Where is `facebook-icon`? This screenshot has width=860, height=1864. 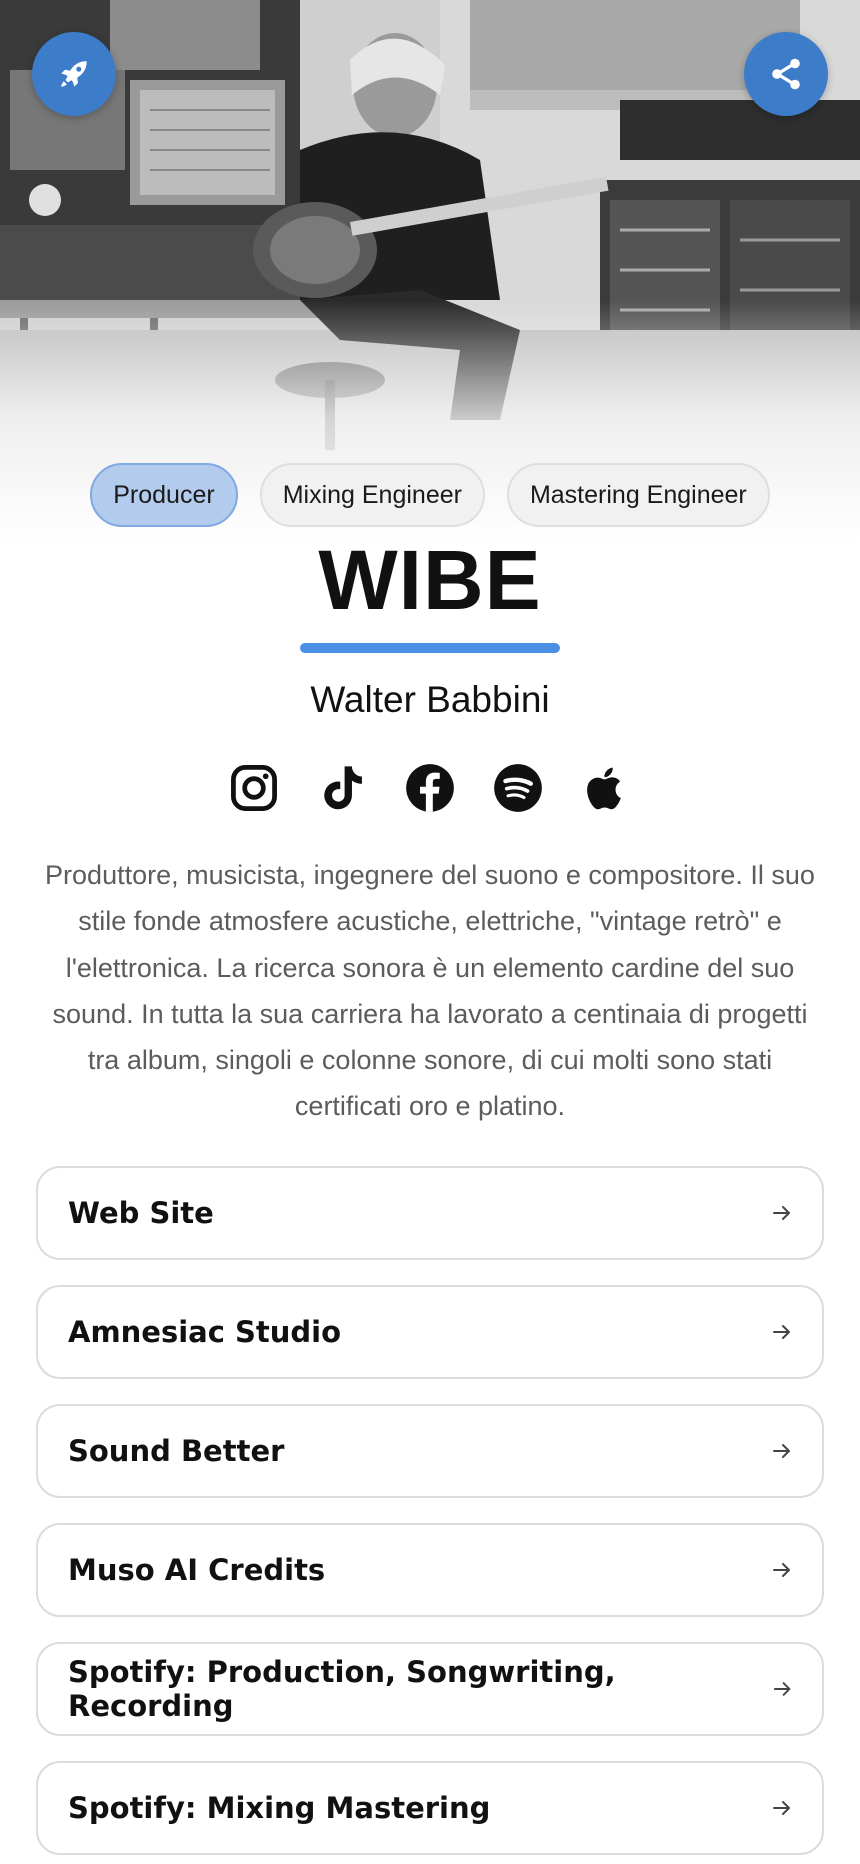
facebook-icon is located at coordinates (430, 788).